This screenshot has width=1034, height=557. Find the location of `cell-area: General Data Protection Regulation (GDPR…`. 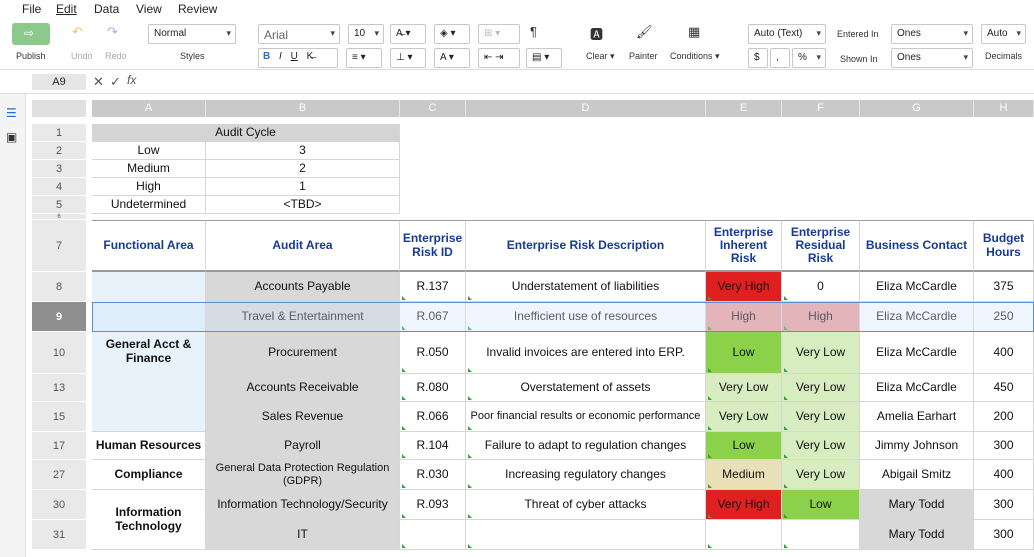

cell-area: General Data Protection Regulation (GDPR… is located at coordinates (303, 475).